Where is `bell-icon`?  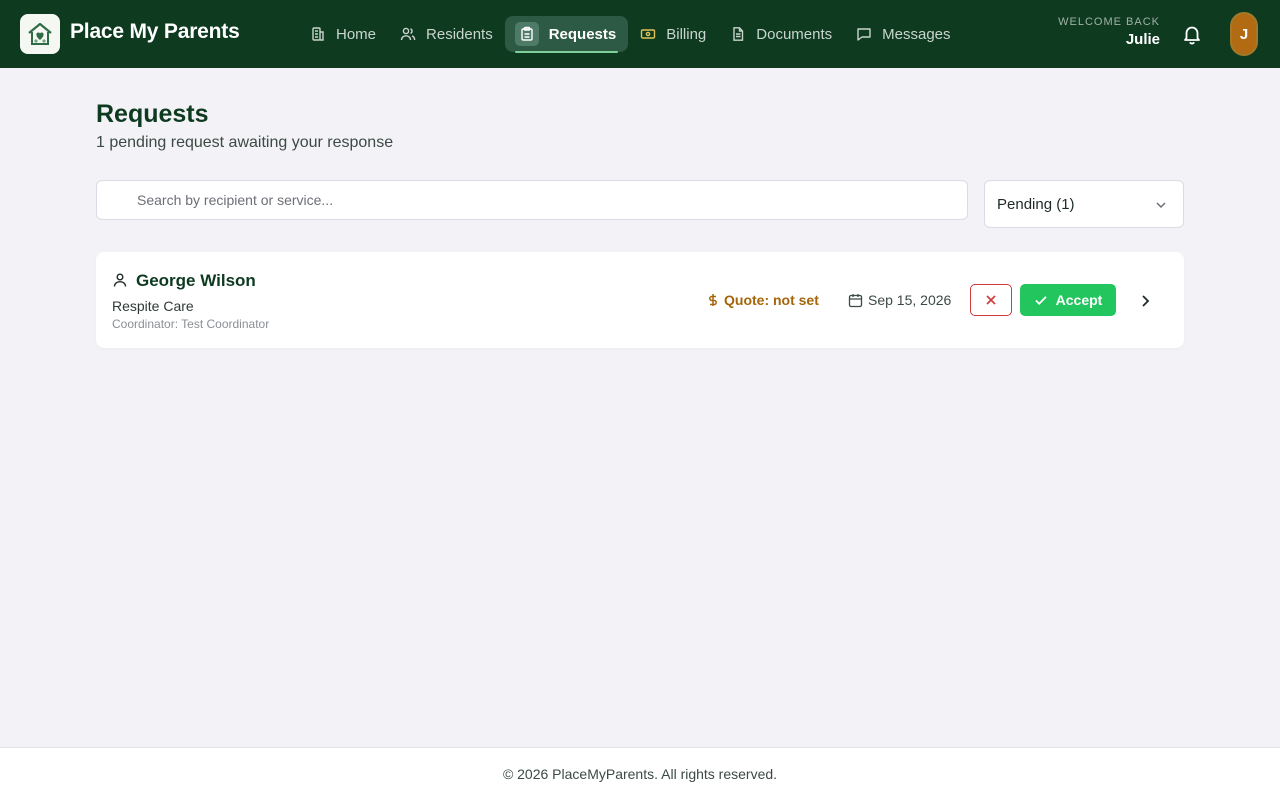
bell-icon is located at coordinates (1192, 34).